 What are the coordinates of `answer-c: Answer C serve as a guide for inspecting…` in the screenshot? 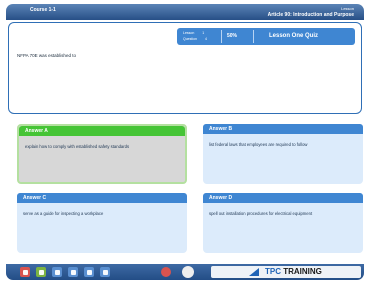 It's located at (102, 223).